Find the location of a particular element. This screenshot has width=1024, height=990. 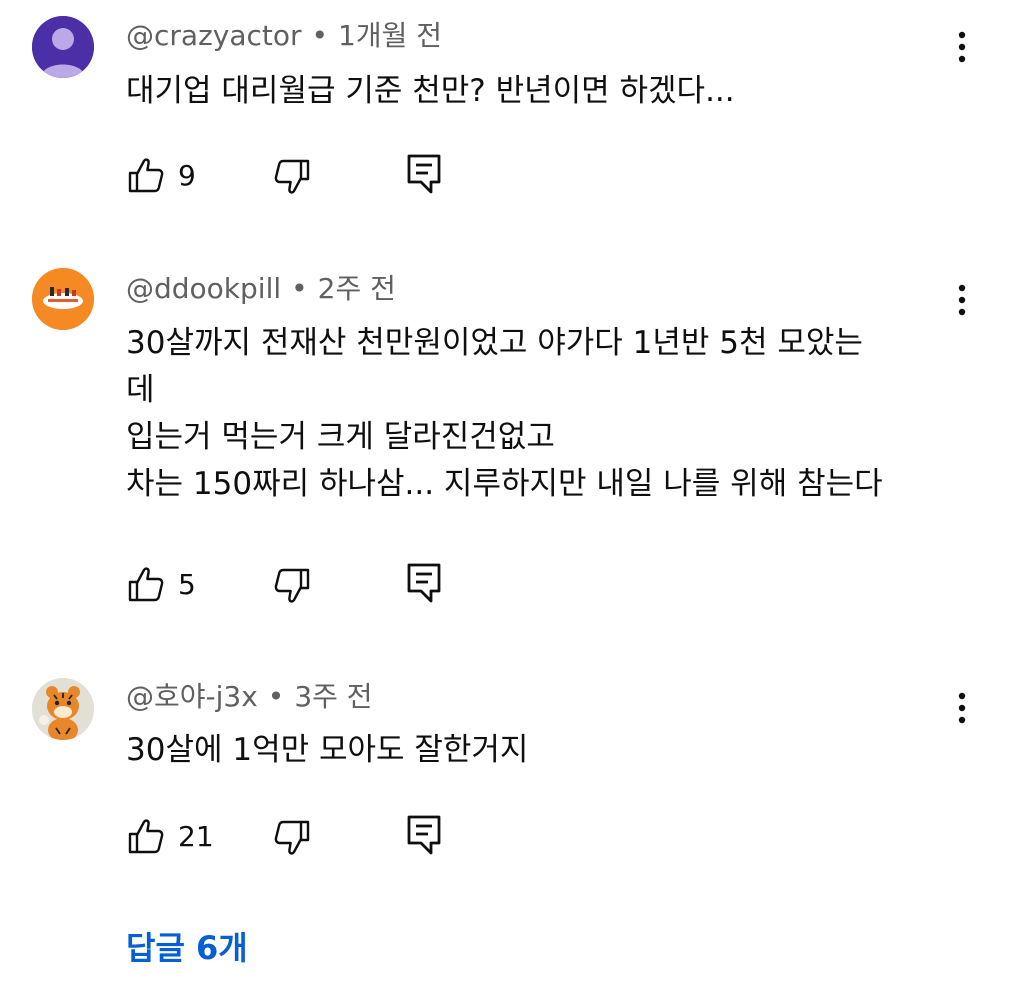

comment-actions: 5 is located at coordinates (291, 584).